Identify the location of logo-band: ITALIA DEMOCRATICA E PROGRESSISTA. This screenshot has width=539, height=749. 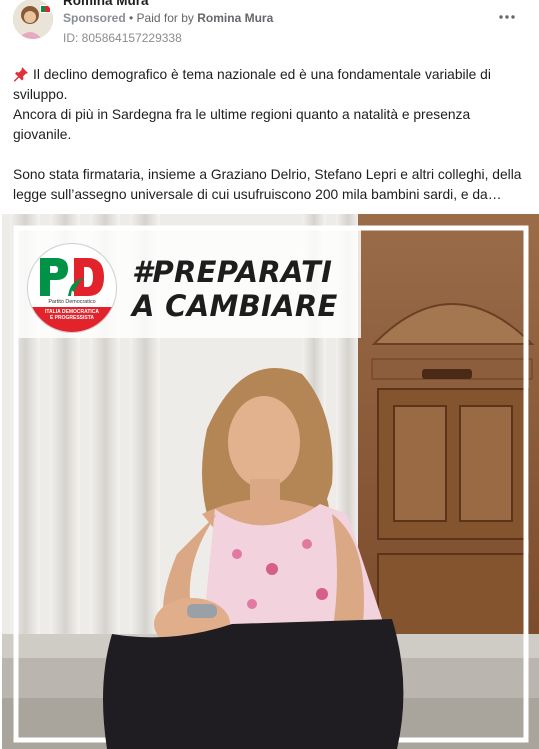
(72, 319).